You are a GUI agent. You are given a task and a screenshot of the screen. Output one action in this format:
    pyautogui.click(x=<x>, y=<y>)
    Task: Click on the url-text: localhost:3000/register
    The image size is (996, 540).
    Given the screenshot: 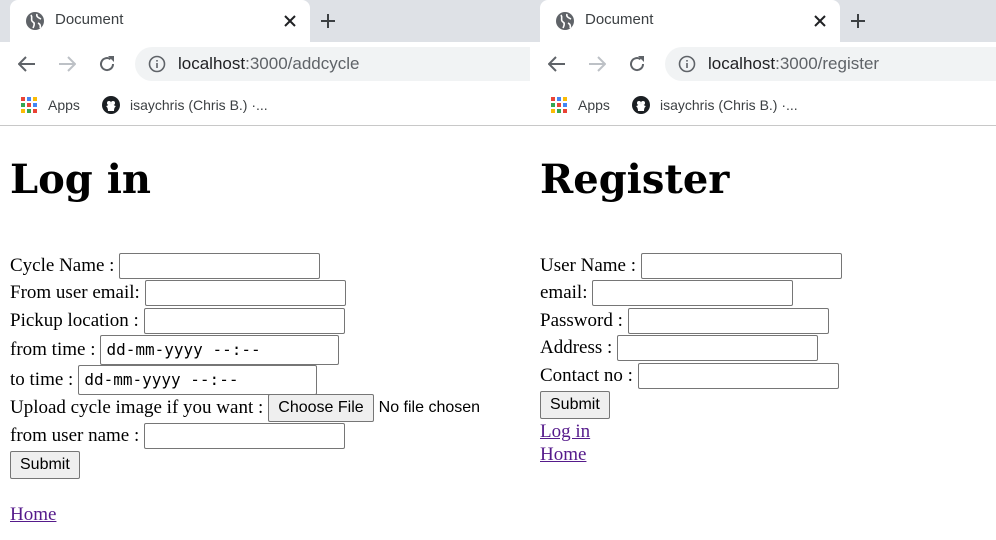 What is the action you would take?
    pyautogui.click(x=793, y=64)
    